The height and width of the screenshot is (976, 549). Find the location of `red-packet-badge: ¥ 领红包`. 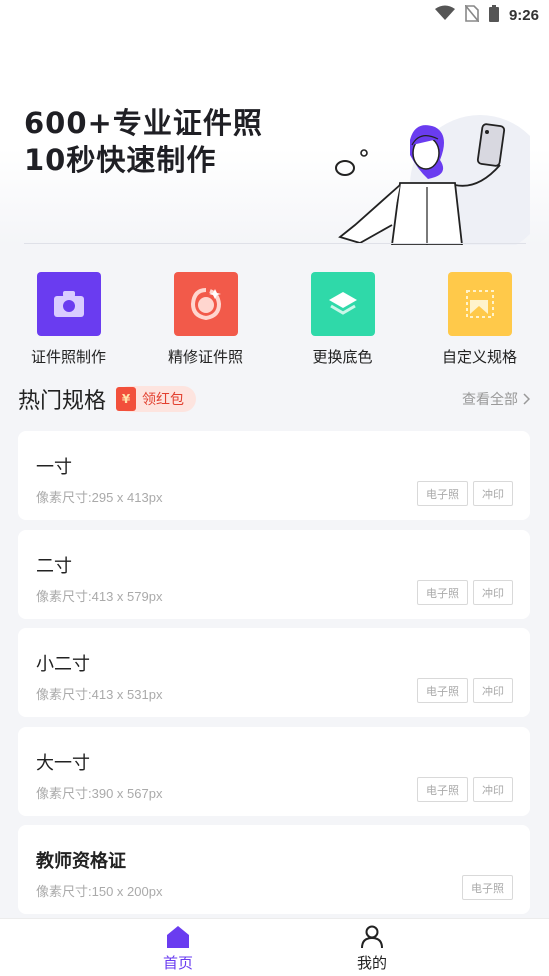

red-packet-badge: ¥ 领红包 is located at coordinates (156, 399).